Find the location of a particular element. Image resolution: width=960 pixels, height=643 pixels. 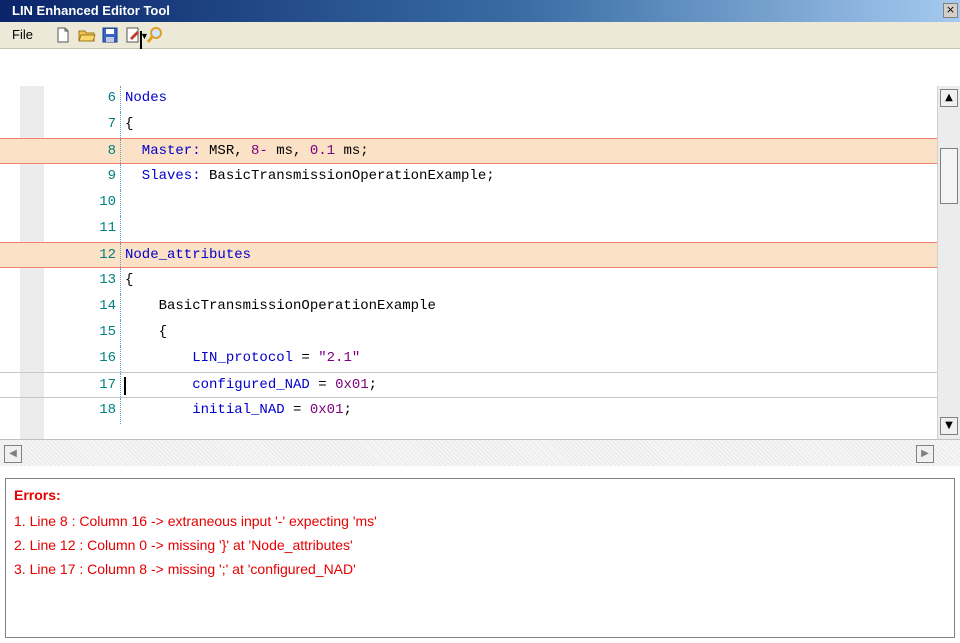

code-token: Nodes is located at coordinates (146, 98).